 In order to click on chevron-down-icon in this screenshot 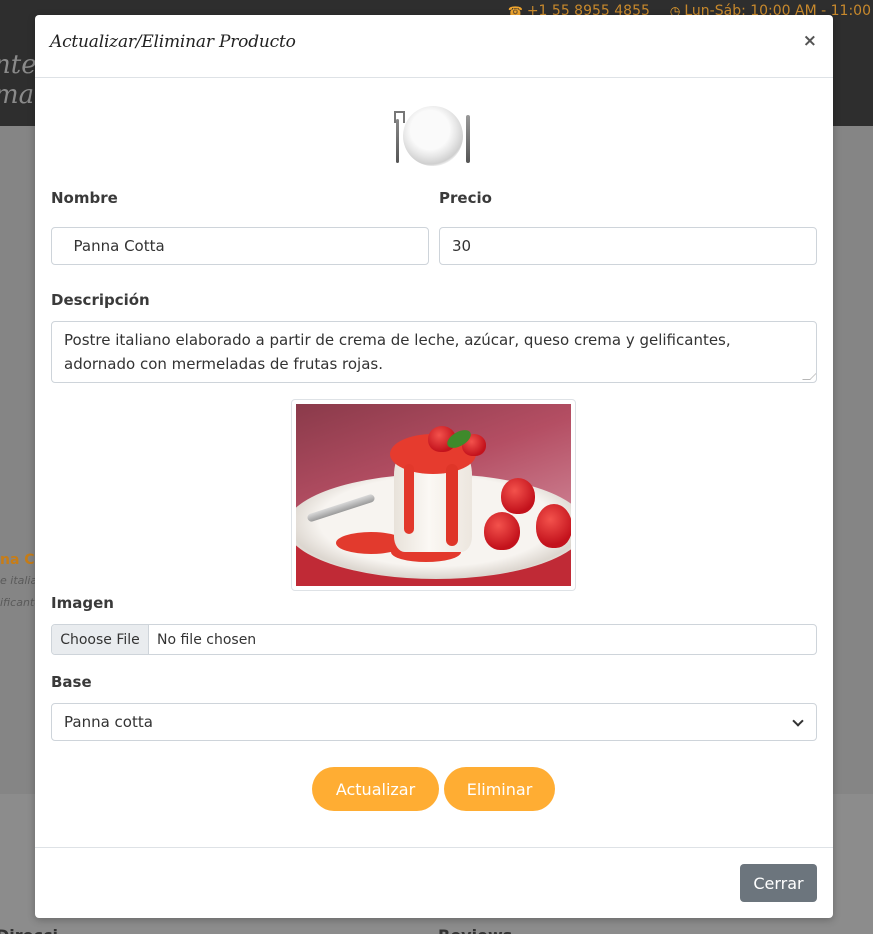, I will do `click(798, 721)`.